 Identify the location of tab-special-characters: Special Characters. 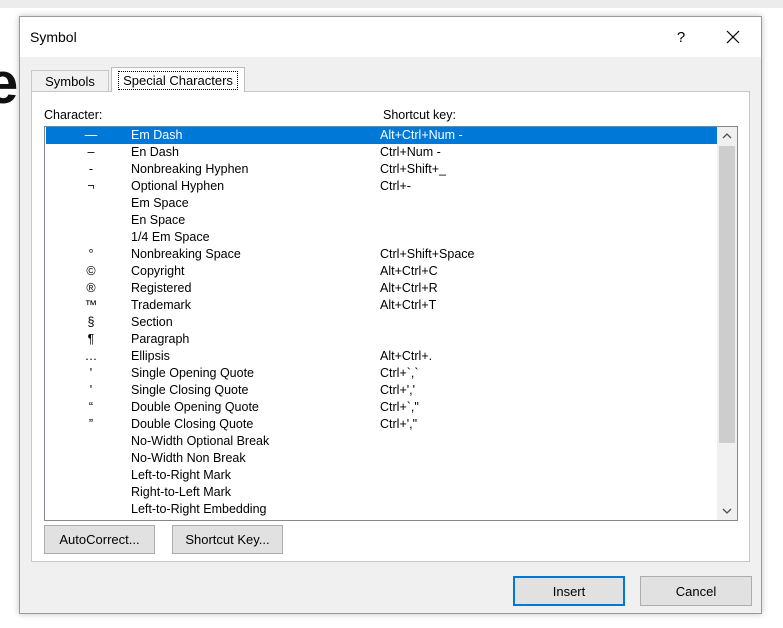
(178, 79).